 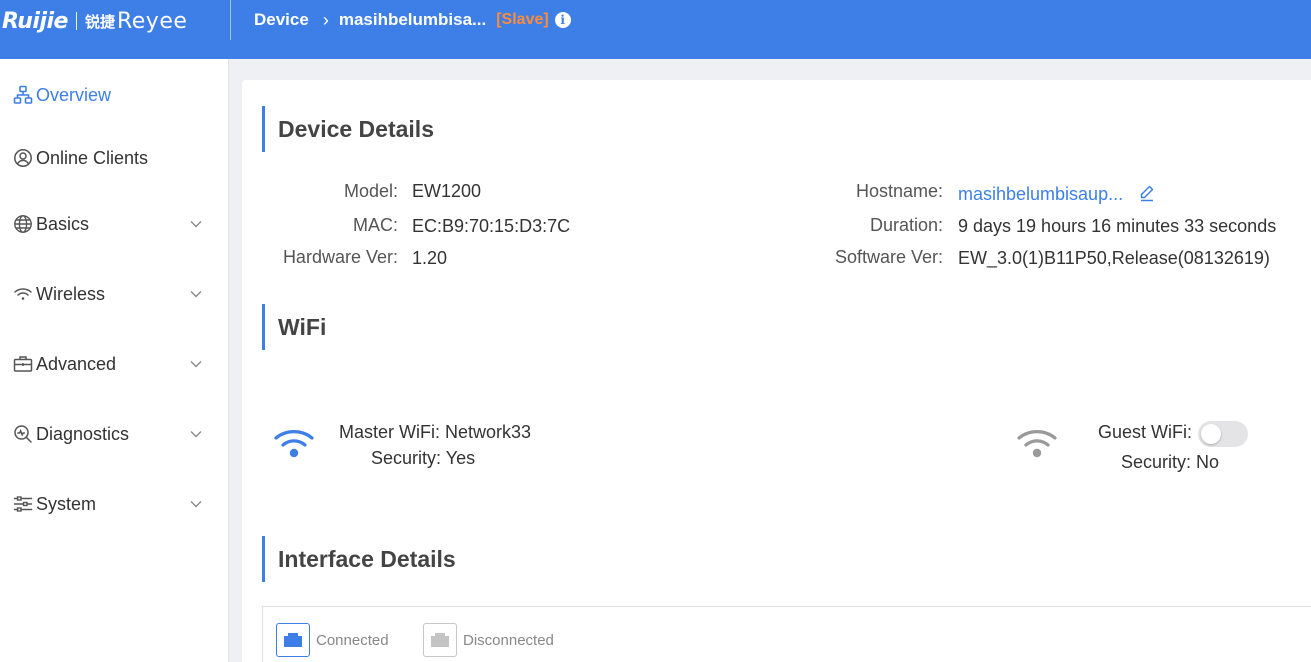 What do you see at coordinates (293, 640) in the screenshot?
I see `ethernet-port-connected-icon` at bounding box center [293, 640].